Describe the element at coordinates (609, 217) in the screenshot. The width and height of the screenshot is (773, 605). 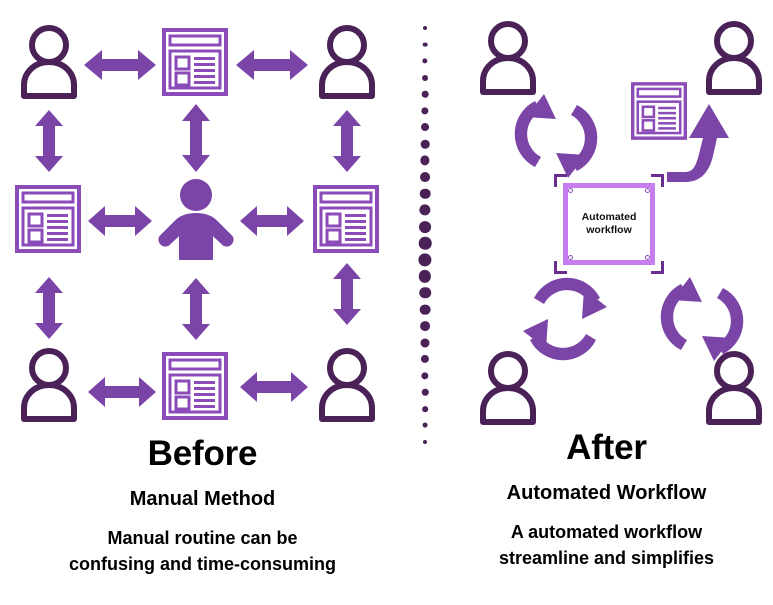
I see `workflow-label-line: Automated` at that location.